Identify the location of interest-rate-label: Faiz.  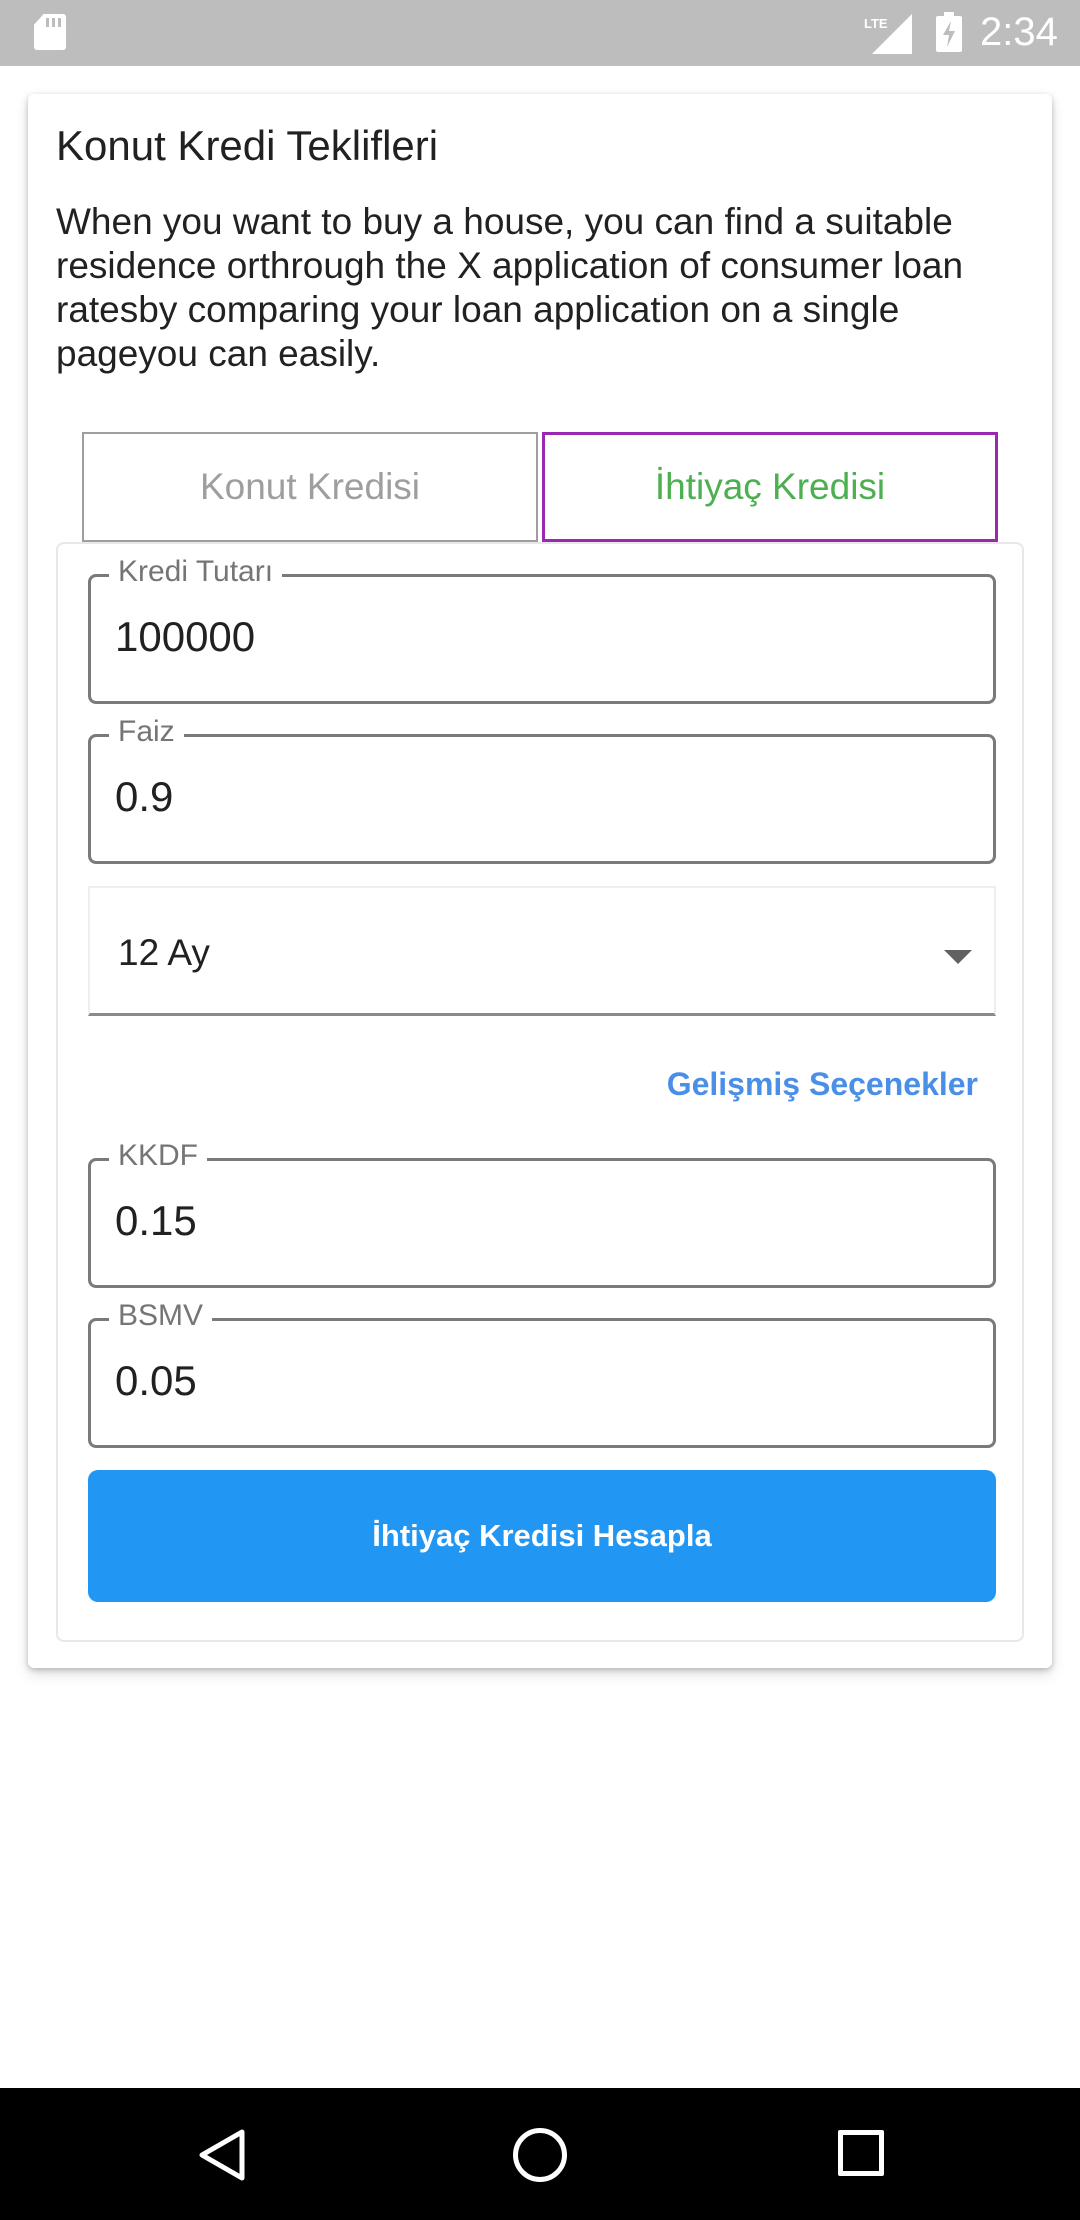
(146, 732).